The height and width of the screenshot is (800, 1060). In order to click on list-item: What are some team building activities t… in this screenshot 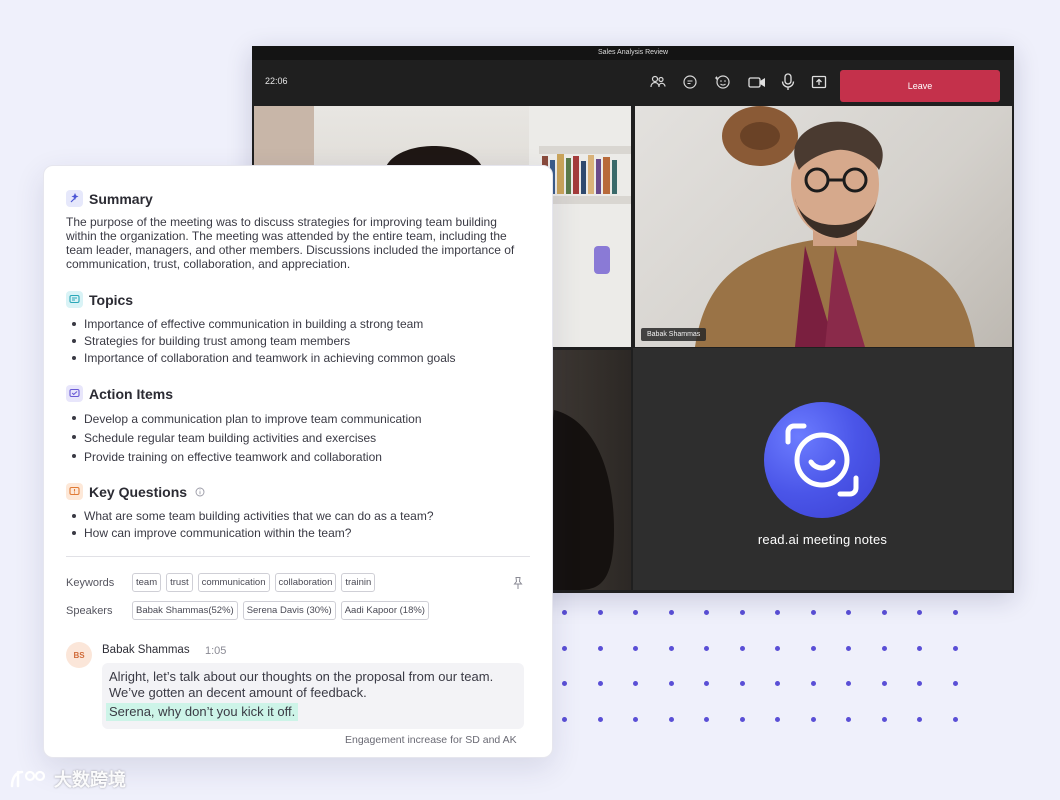, I will do `click(301, 516)`.